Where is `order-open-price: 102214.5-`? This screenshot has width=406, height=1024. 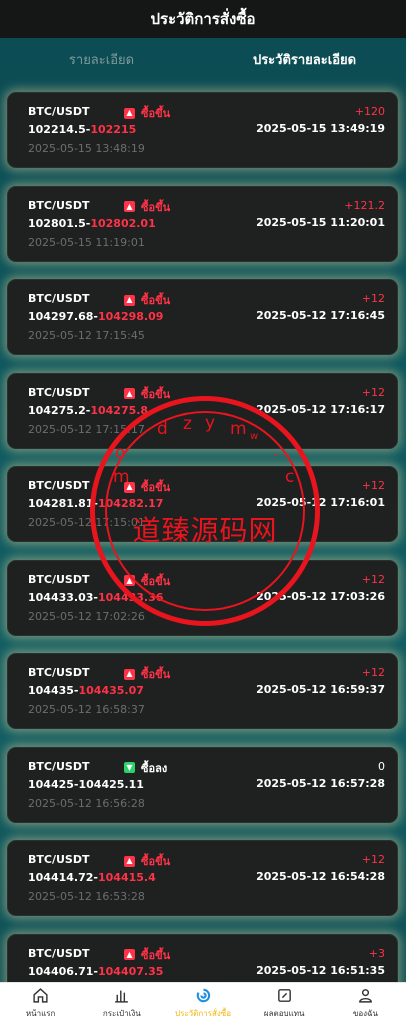
order-open-price: 102214.5- is located at coordinates (59, 129).